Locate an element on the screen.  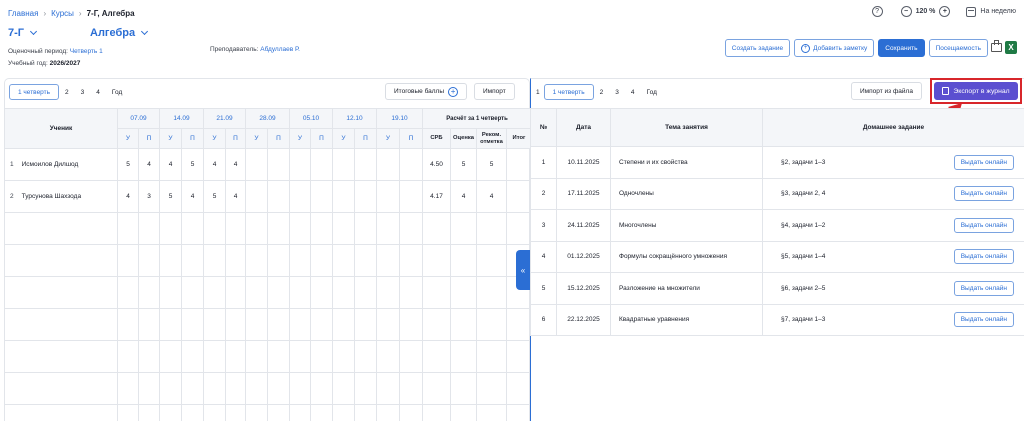
tab-quarter-1-short: 1 is located at coordinates (540, 92).